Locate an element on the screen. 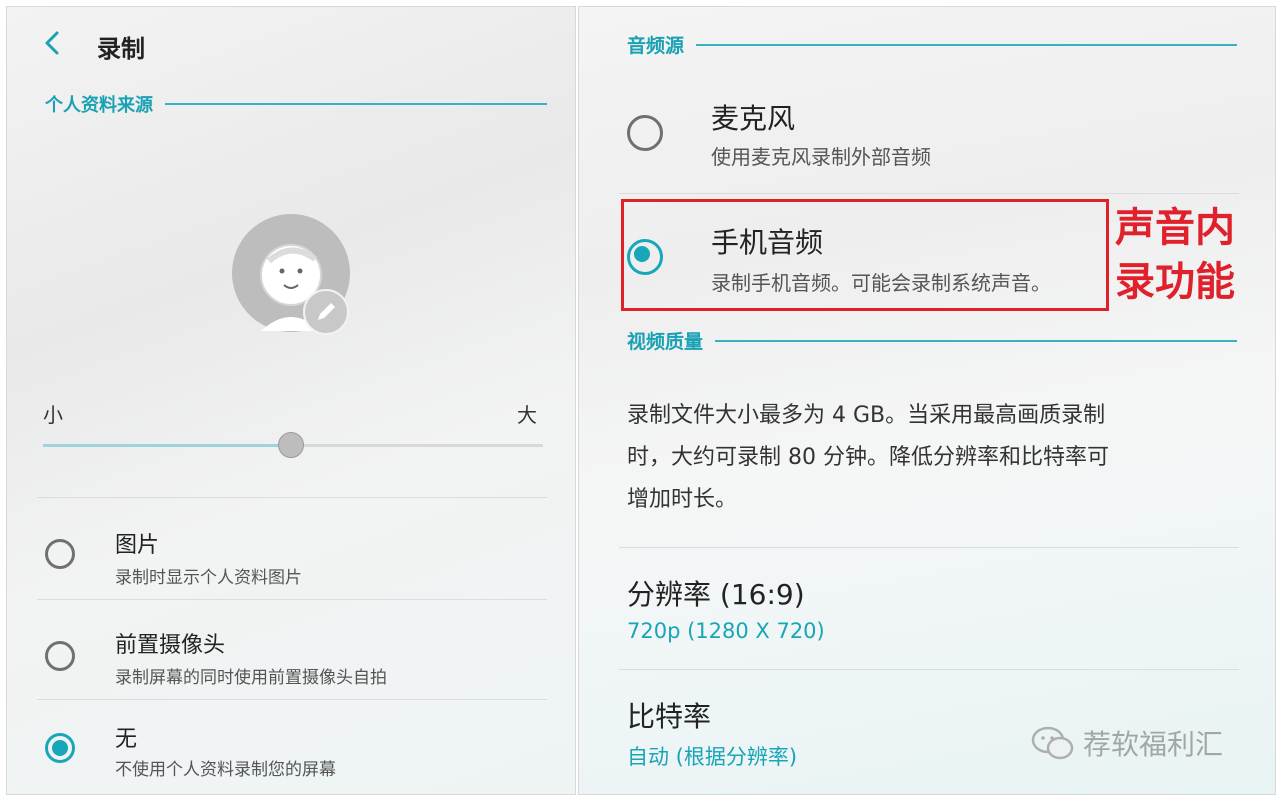 The width and height of the screenshot is (1280, 799). description-line: 录制文件大小最多为 4 GB。当采用最高画质录制 is located at coordinates (866, 415).